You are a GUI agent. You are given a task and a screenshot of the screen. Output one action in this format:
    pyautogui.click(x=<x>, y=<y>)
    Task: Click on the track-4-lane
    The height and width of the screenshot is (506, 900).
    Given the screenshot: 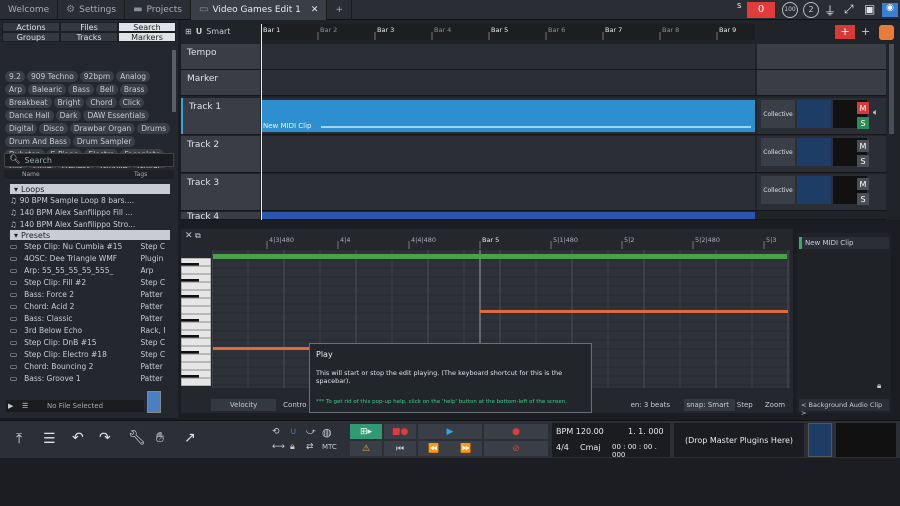 What is the action you would take?
    pyautogui.click(x=508, y=215)
    